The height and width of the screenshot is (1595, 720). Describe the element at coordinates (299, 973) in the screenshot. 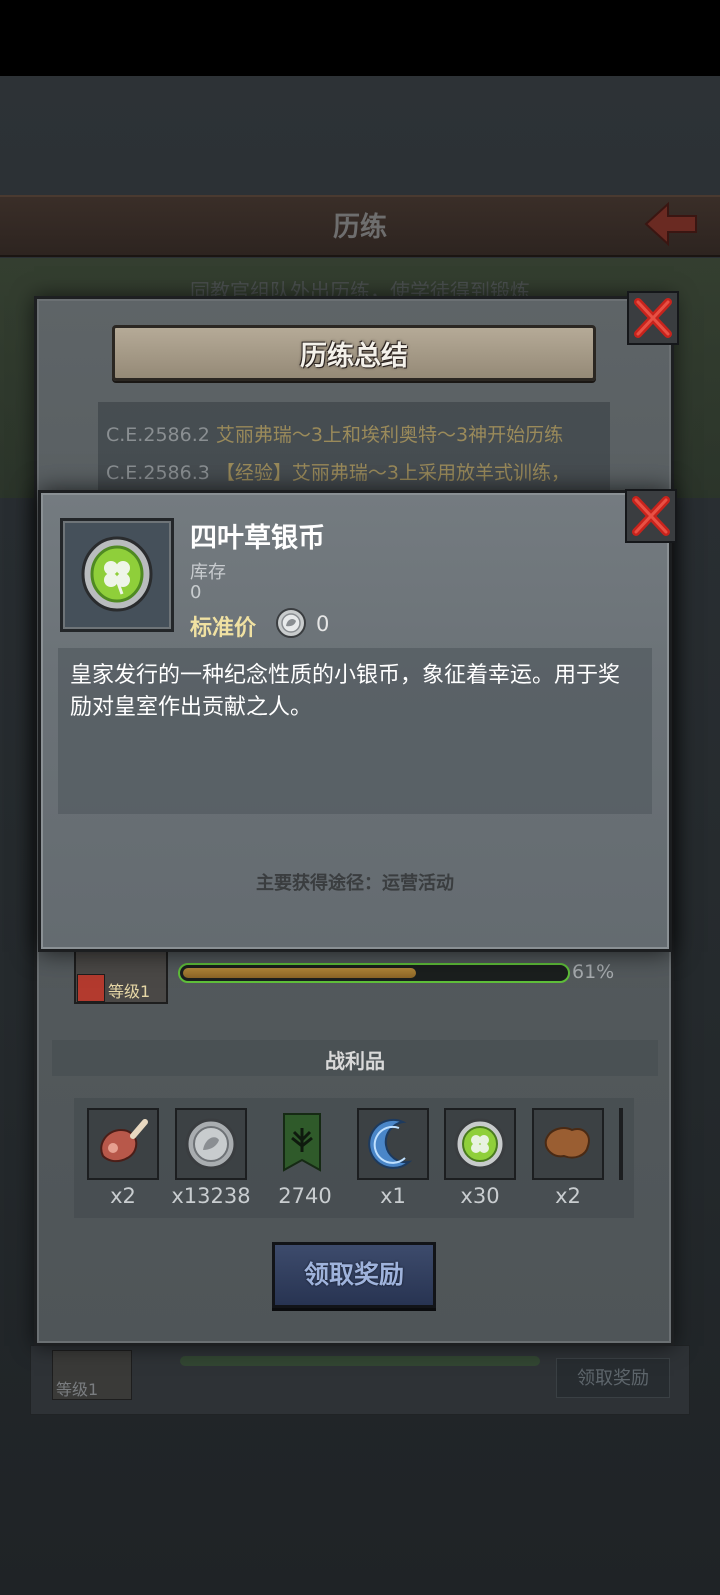

I see `experience-bar-fill` at that location.